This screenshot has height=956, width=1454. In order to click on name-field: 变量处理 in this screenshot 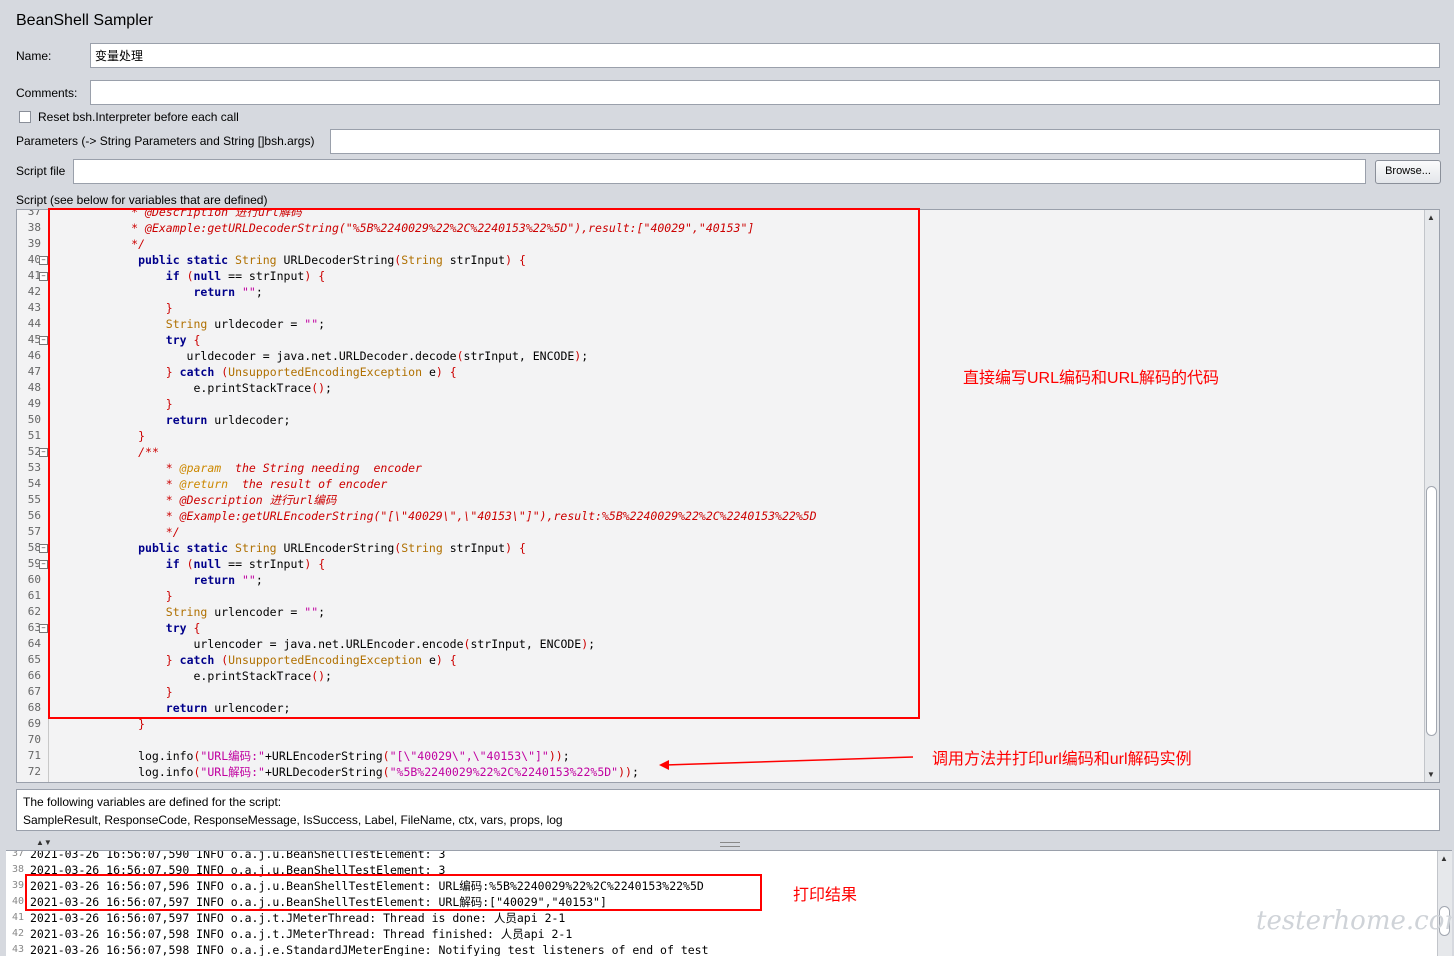, I will do `click(765, 55)`.